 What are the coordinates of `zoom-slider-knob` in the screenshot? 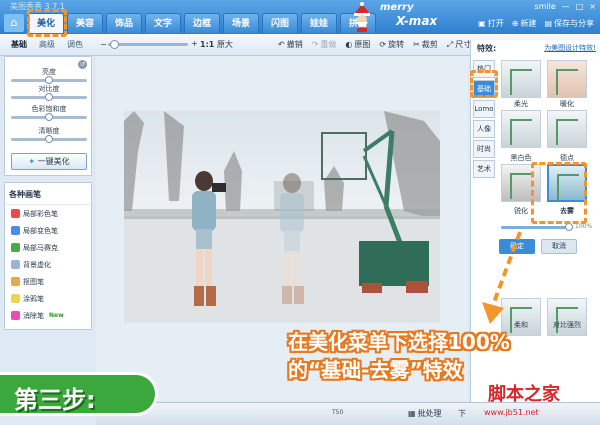 It's located at (114, 44).